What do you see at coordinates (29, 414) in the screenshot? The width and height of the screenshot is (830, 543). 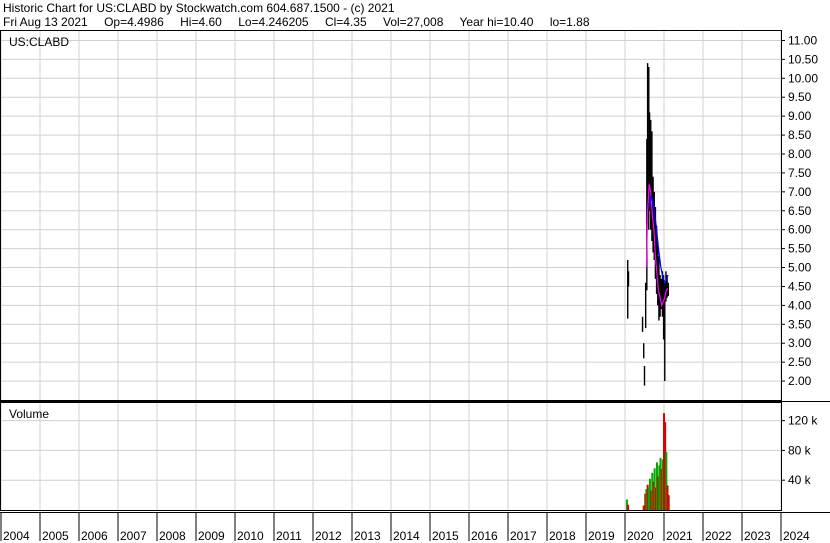 I see `volume-panel-title: Volume` at bounding box center [29, 414].